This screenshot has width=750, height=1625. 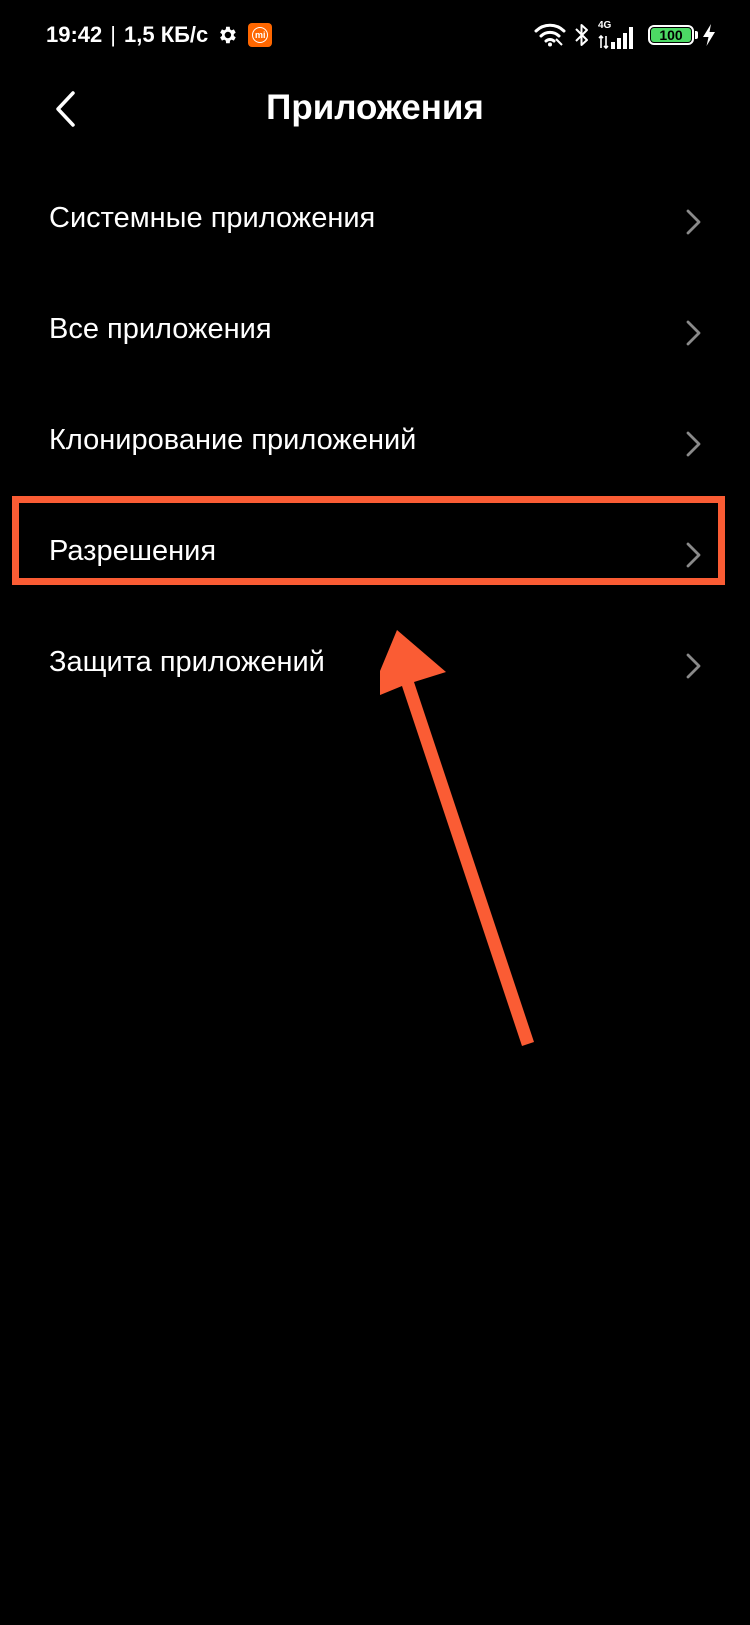 I want to click on menu-item-app-cloning: Клонирование приложений, so click(x=375, y=443).